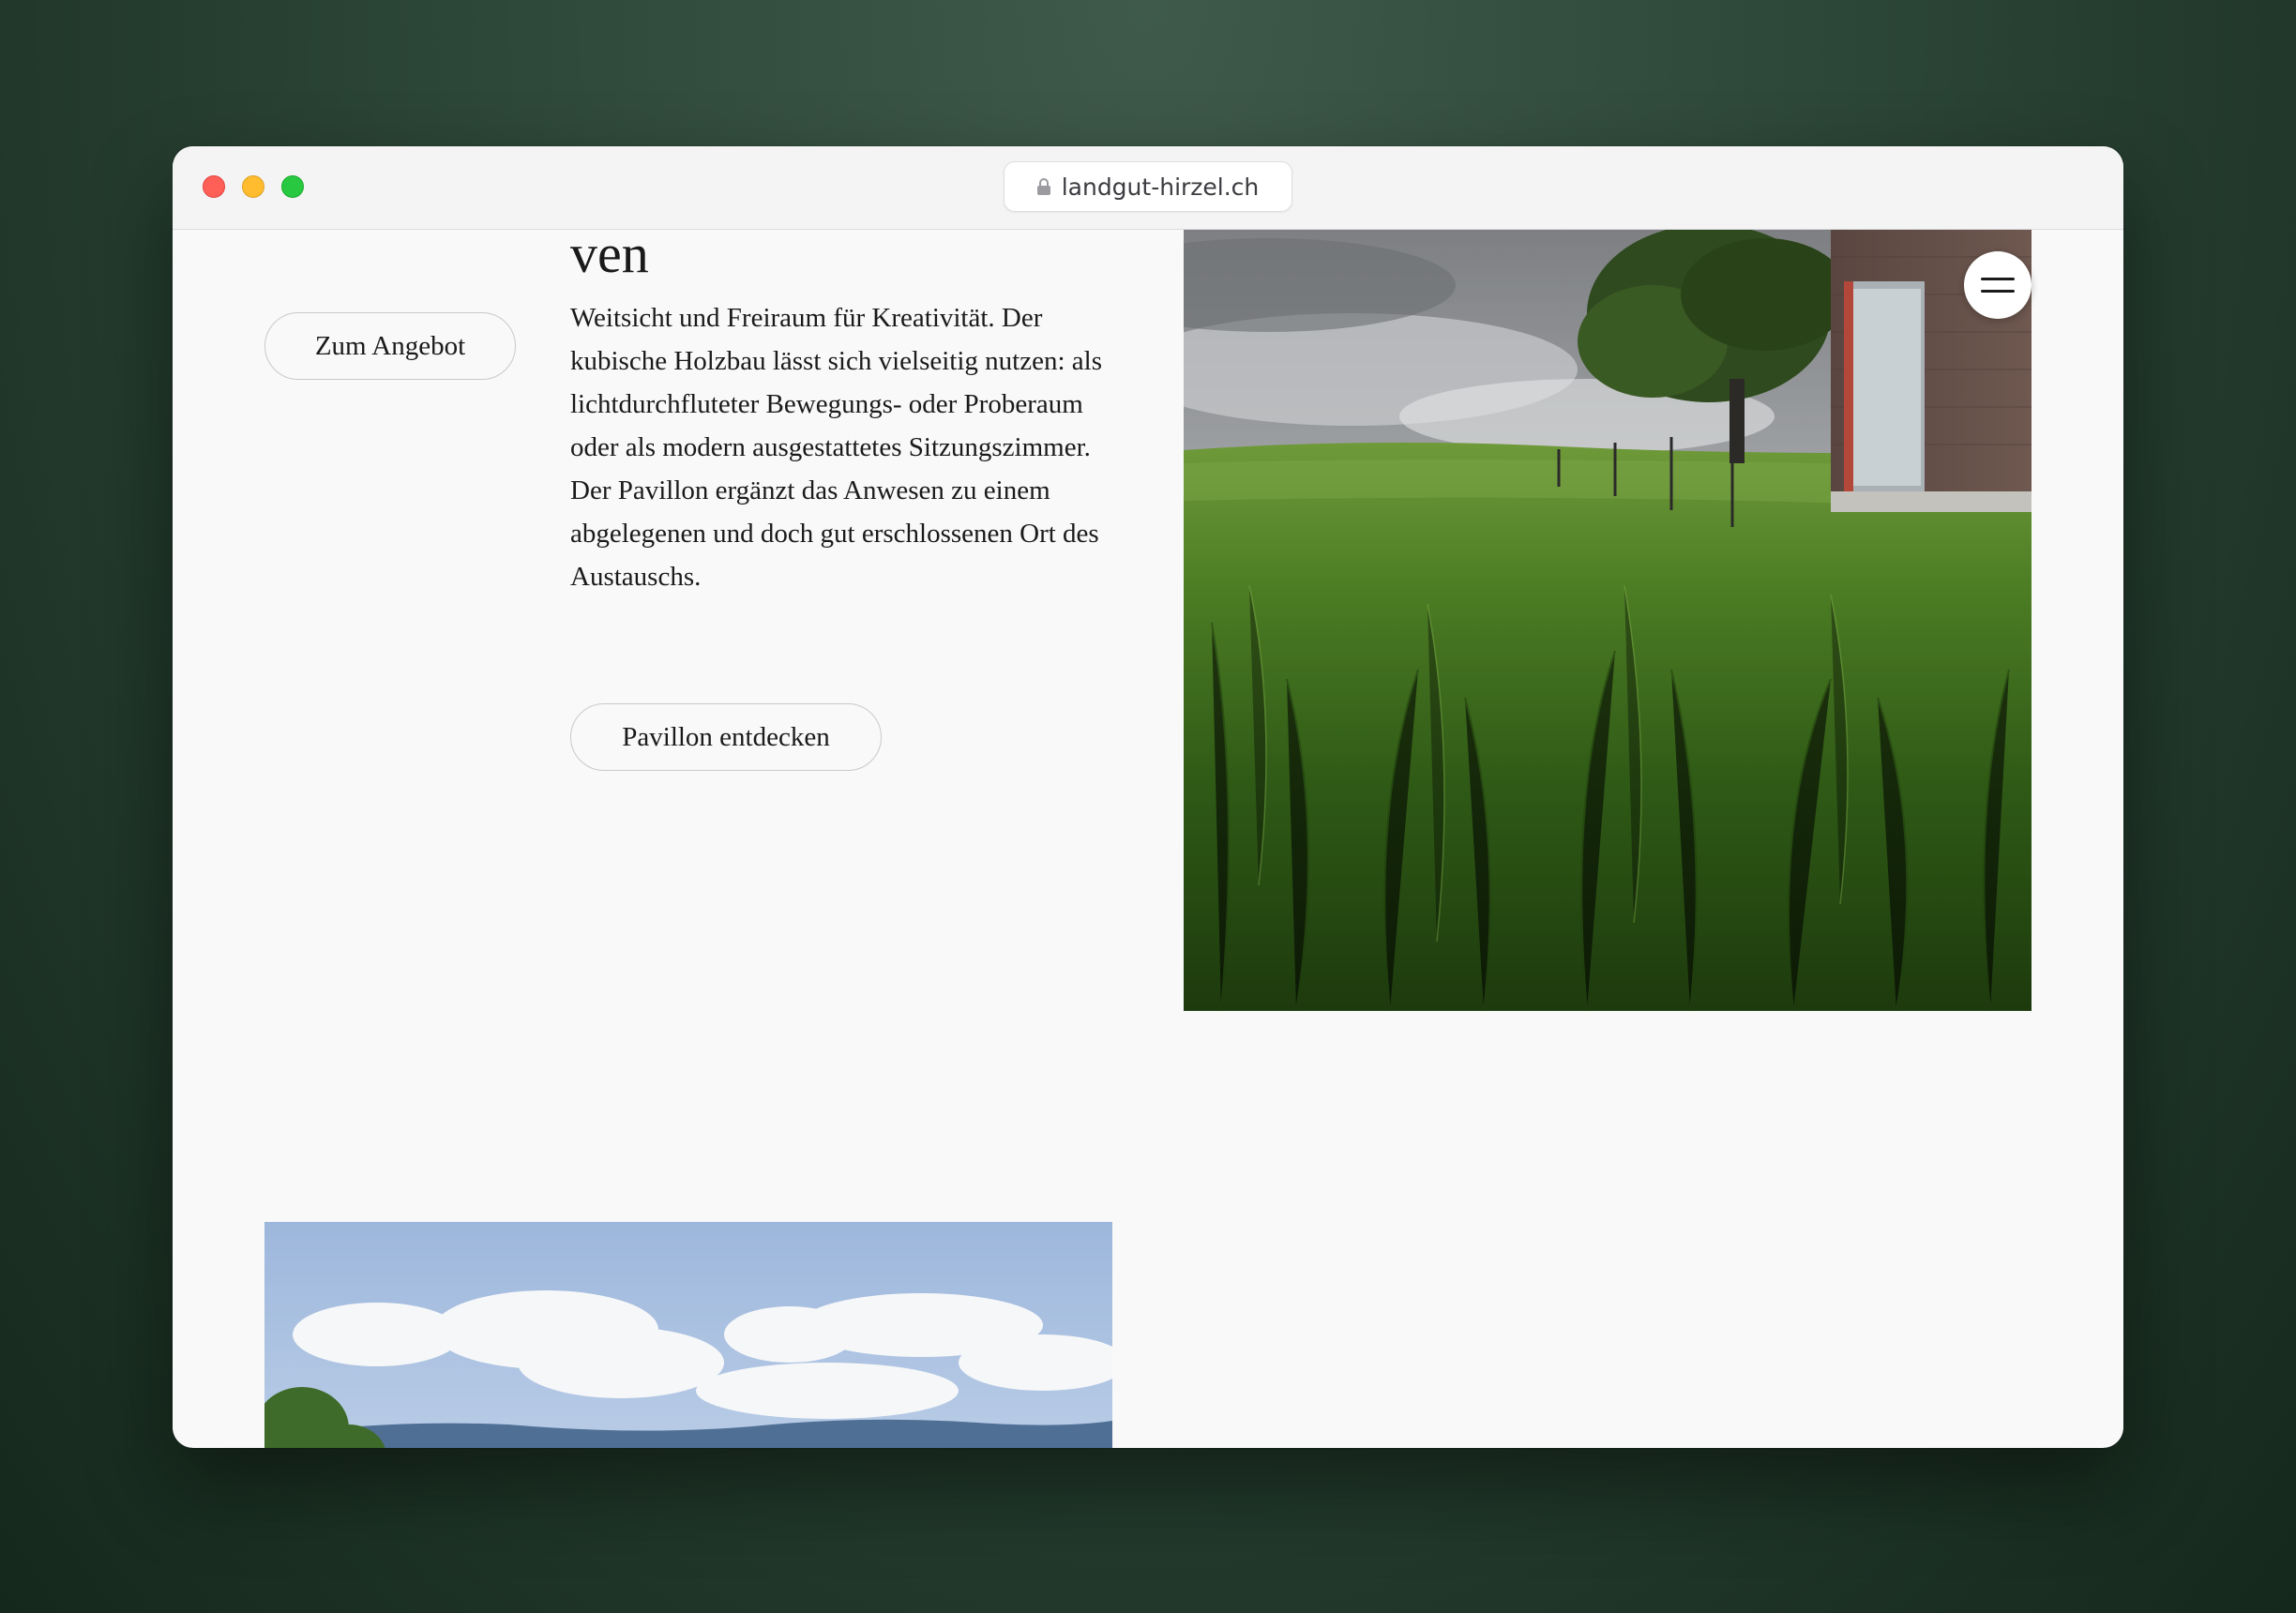 Image resolution: width=2296 pixels, height=1613 pixels. I want to click on menu-line-top, so click(1998, 279).